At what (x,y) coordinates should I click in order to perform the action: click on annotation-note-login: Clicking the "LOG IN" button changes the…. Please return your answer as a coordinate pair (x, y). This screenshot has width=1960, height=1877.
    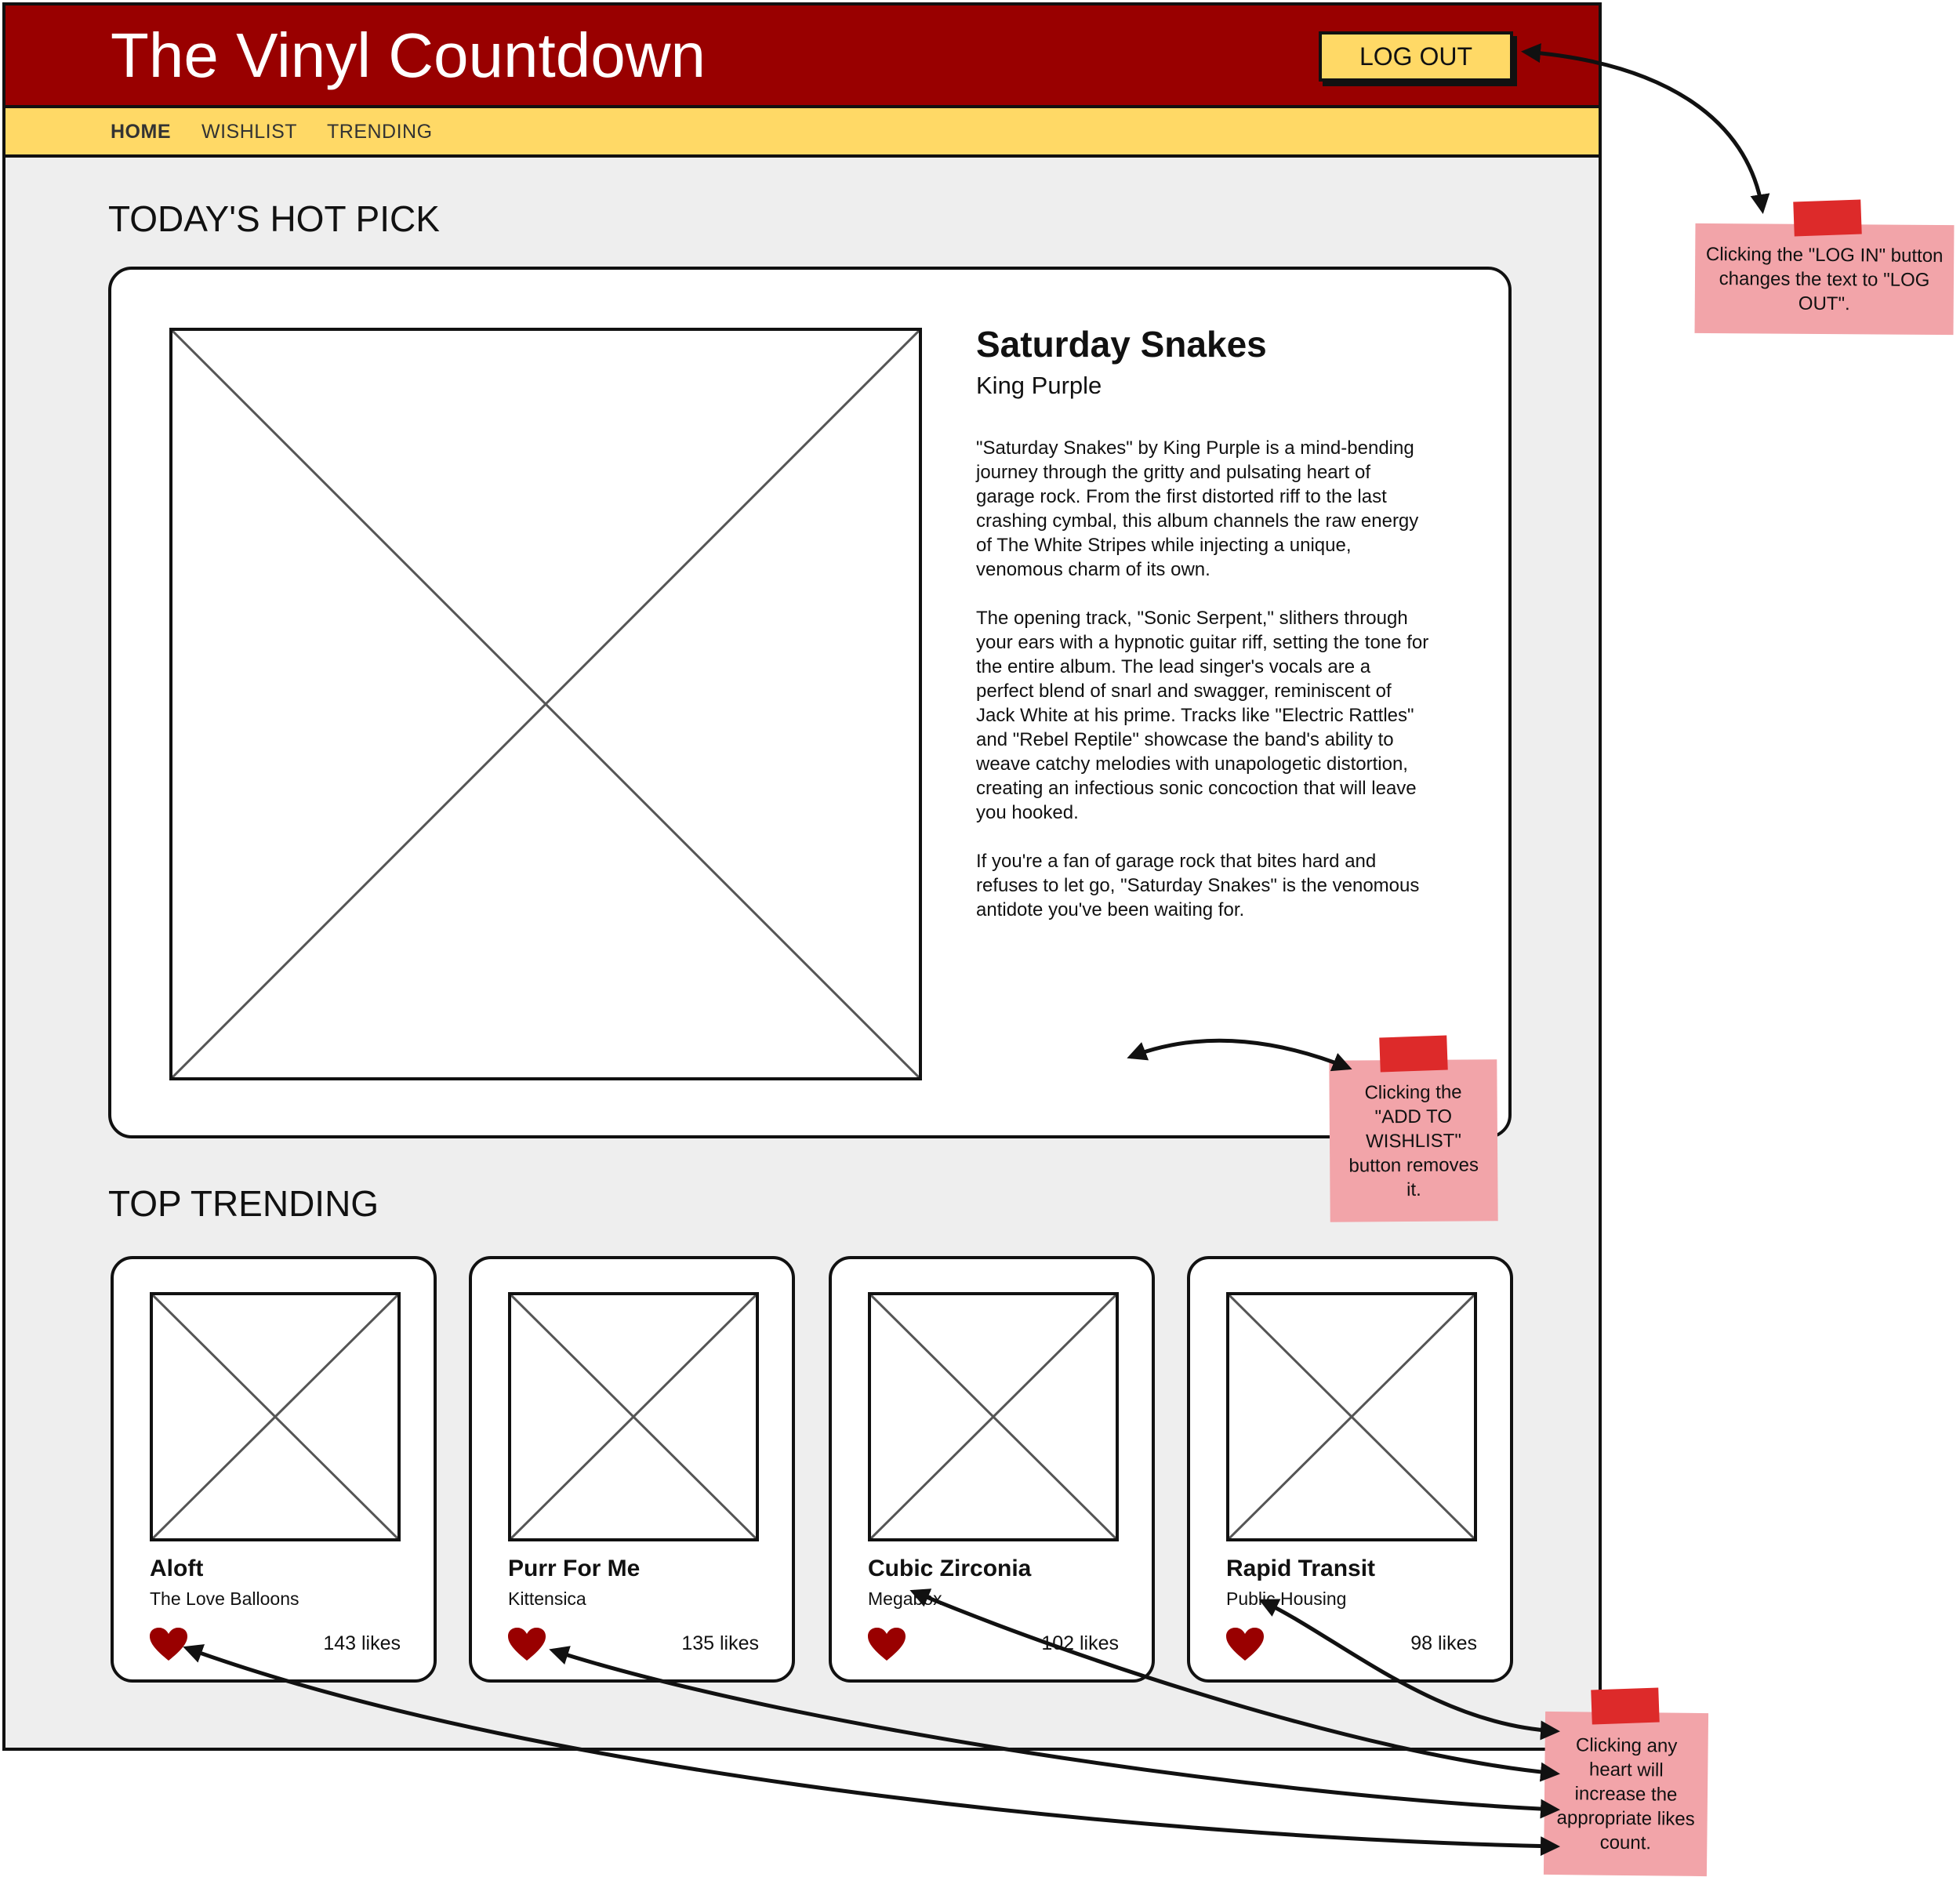
    Looking at the image, I should click on (1824, 279).